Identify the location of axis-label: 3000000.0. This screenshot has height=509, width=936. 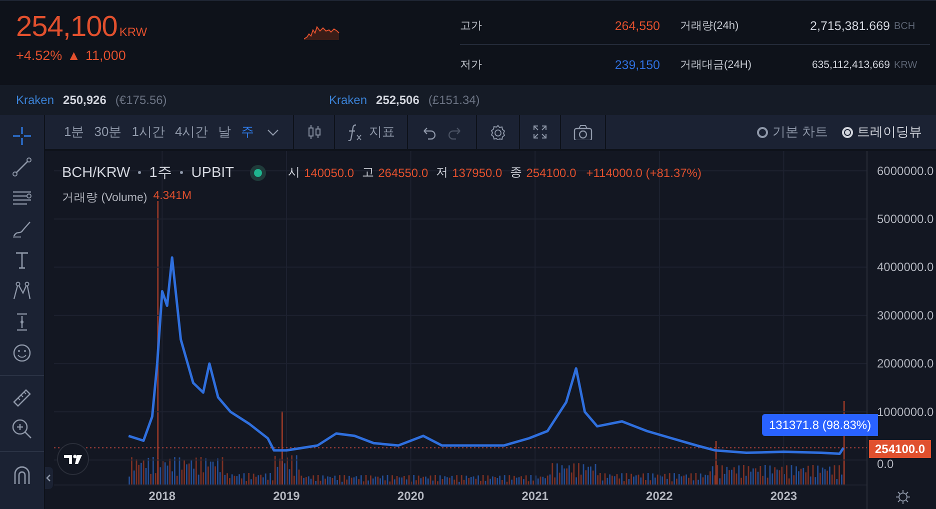
(905, 315).